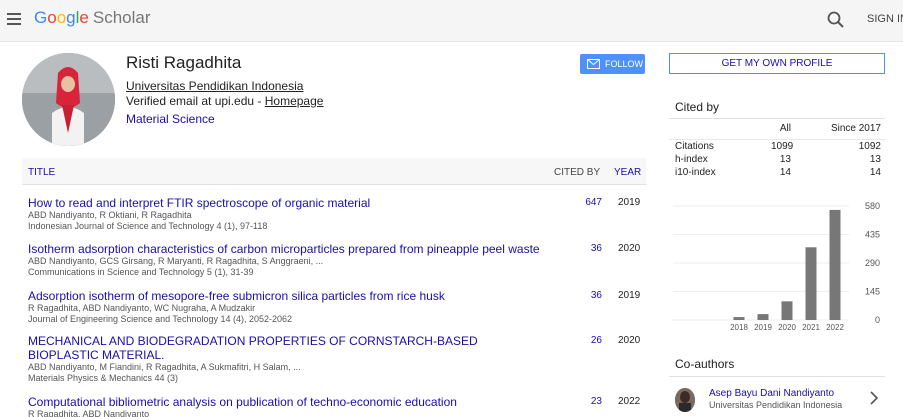 The height and width of the screenshot is (417, 903). I want to click on chart-y-tick-label: 435, so click(872, 235).